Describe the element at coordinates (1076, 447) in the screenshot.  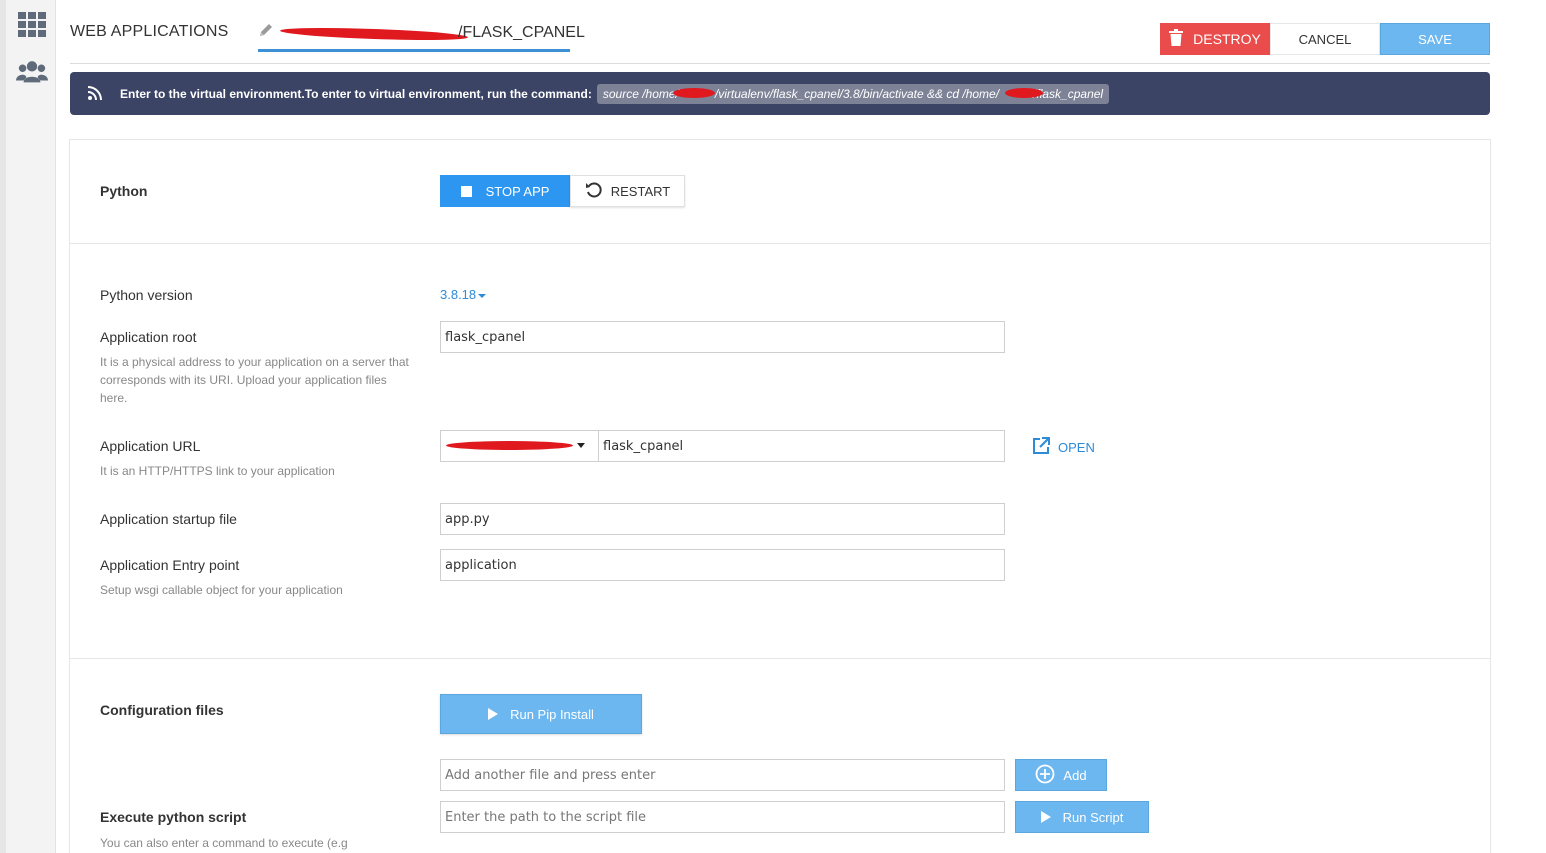
I see `open-label: OPEN` at that location.